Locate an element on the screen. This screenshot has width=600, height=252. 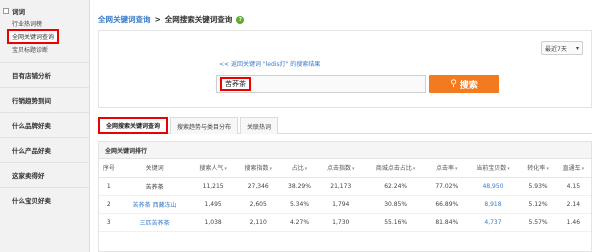
cell-mall-click-share: 62.24% is located at coordinates (396, 186).